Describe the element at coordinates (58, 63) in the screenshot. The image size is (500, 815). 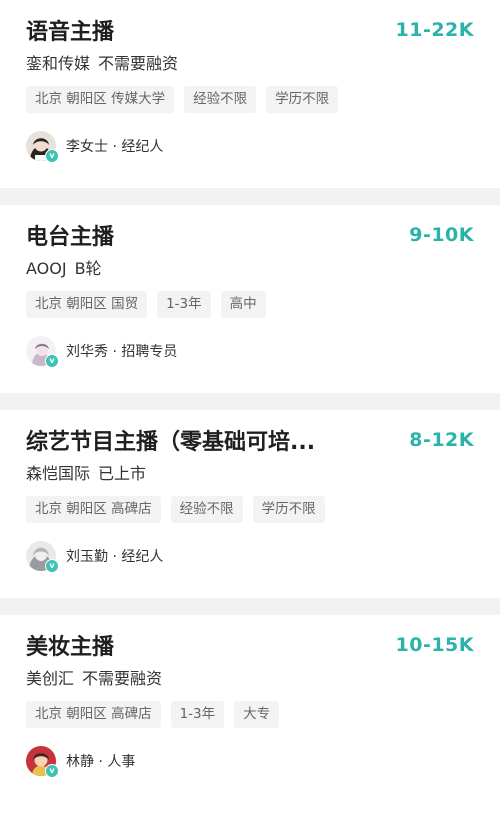
I see `company-name: 銮和传媒` at that location.